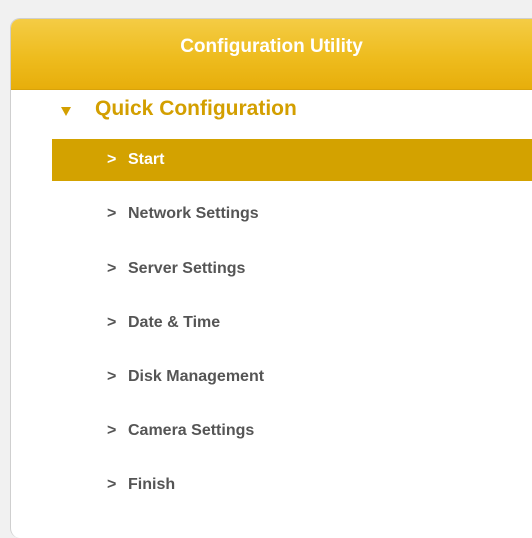 The width and height of the screenshot is (532, 538). Describe the element at coordinates (66, 111) in the screenshot. I see `triangle-down-icon` at that location.